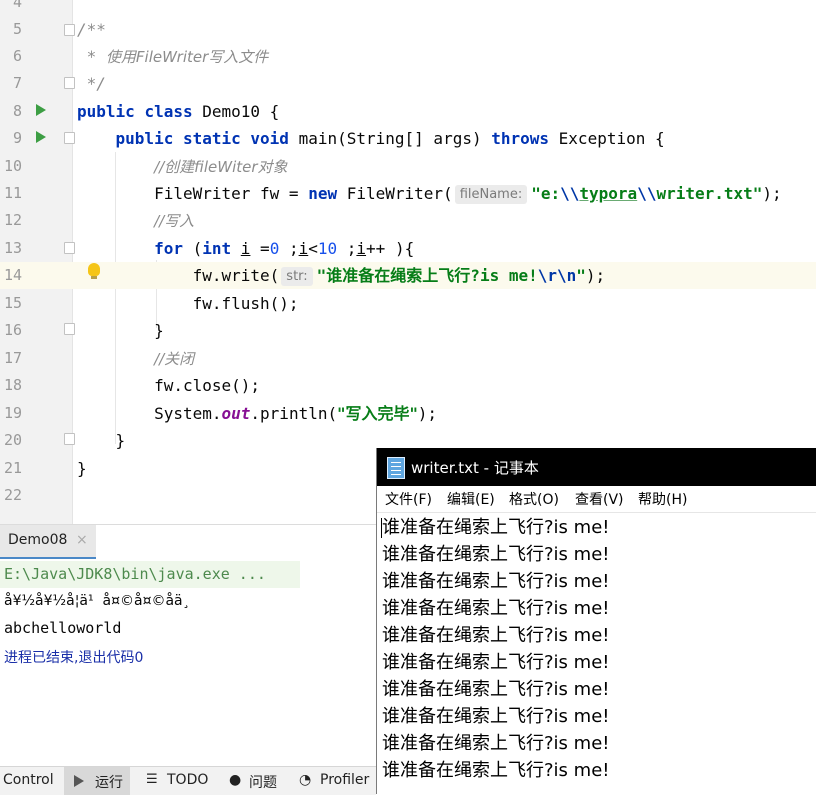 The height and width of the screenshot is (795, 816). I want to click on line-number: 11, so click(12, 193).